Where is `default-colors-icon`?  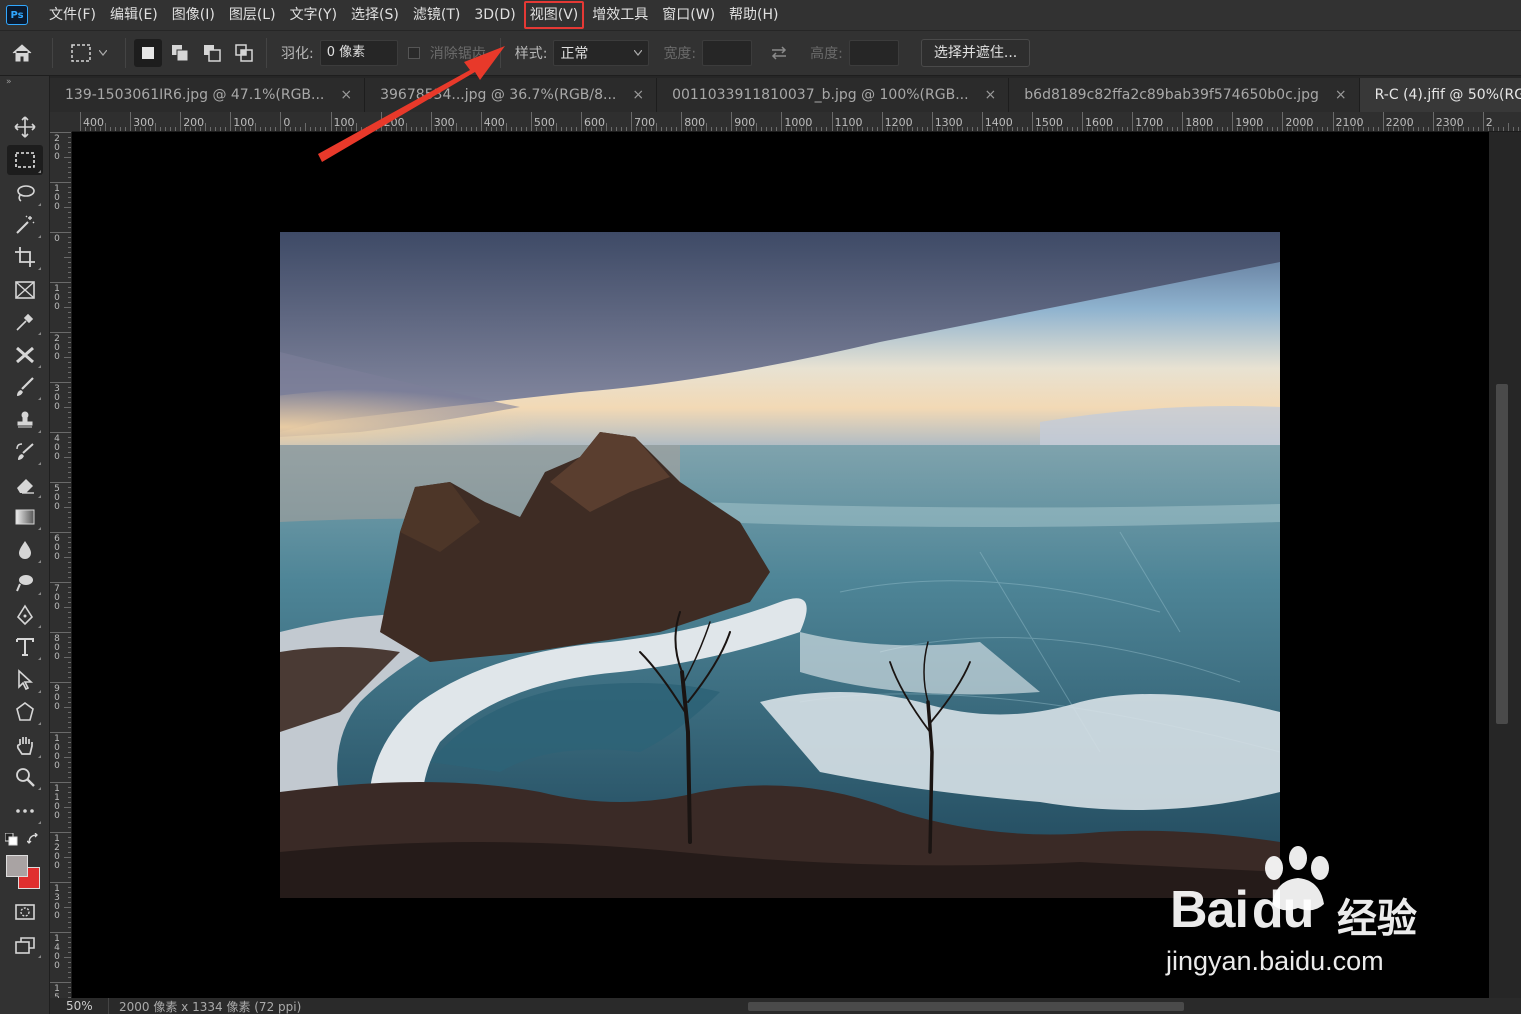 default-colors-icon is located at coordinates (11, 839).